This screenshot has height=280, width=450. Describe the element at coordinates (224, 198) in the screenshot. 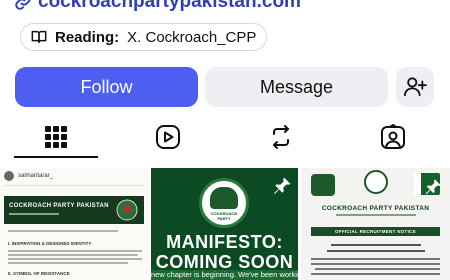

I see `logo-emblem` at that location.